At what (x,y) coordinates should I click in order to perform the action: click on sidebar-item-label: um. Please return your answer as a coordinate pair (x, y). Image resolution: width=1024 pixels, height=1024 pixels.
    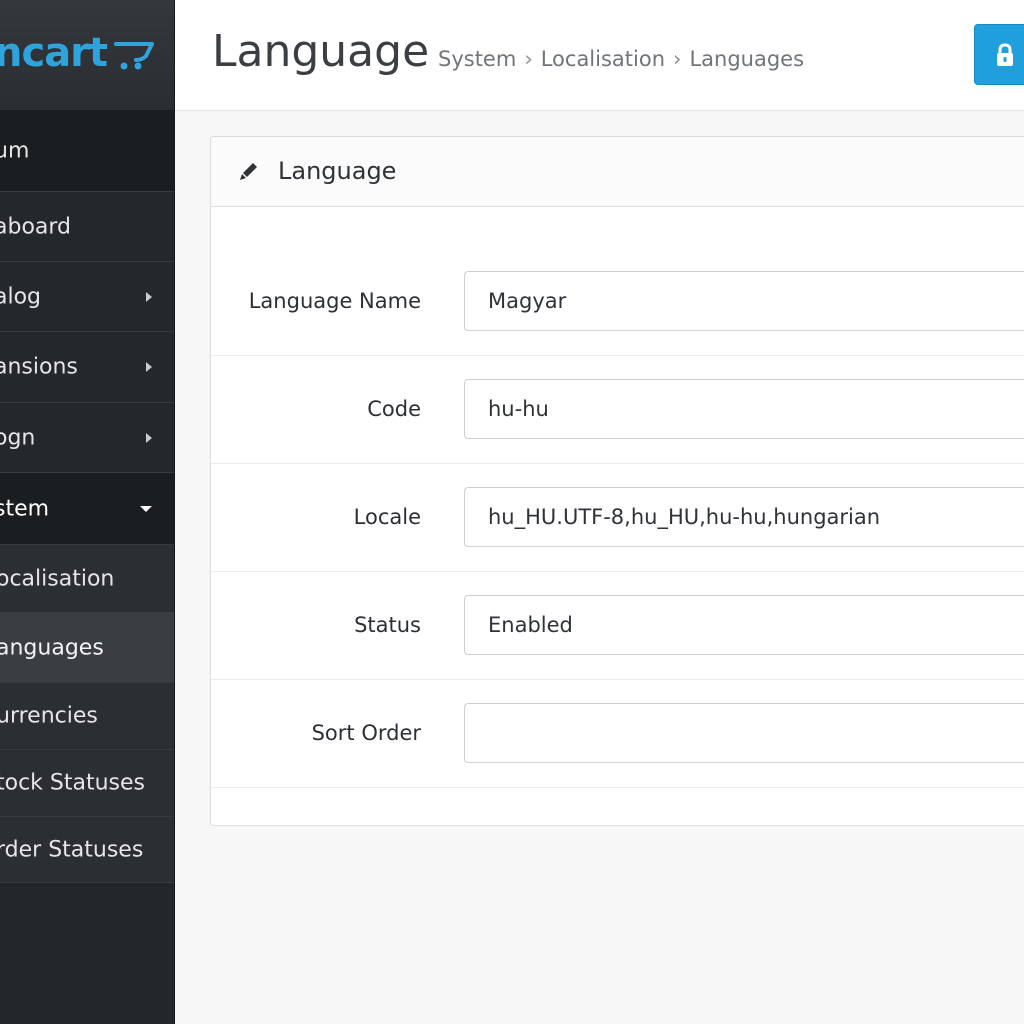
    Looking at the image, I should click on (15, 151).